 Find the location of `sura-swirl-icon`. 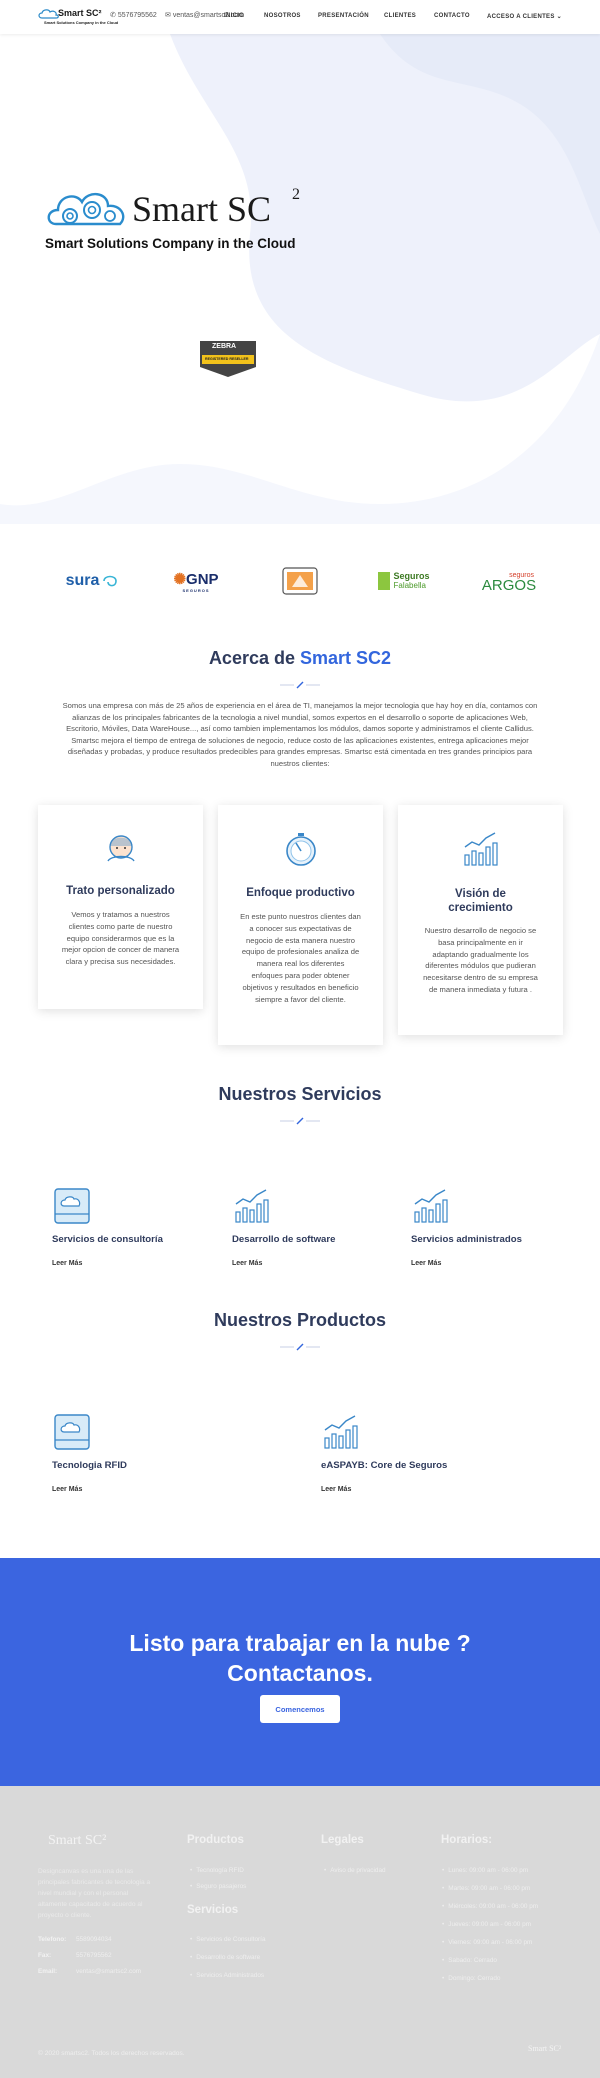

sura-swirl-icon is located at coordinates (110, 581).